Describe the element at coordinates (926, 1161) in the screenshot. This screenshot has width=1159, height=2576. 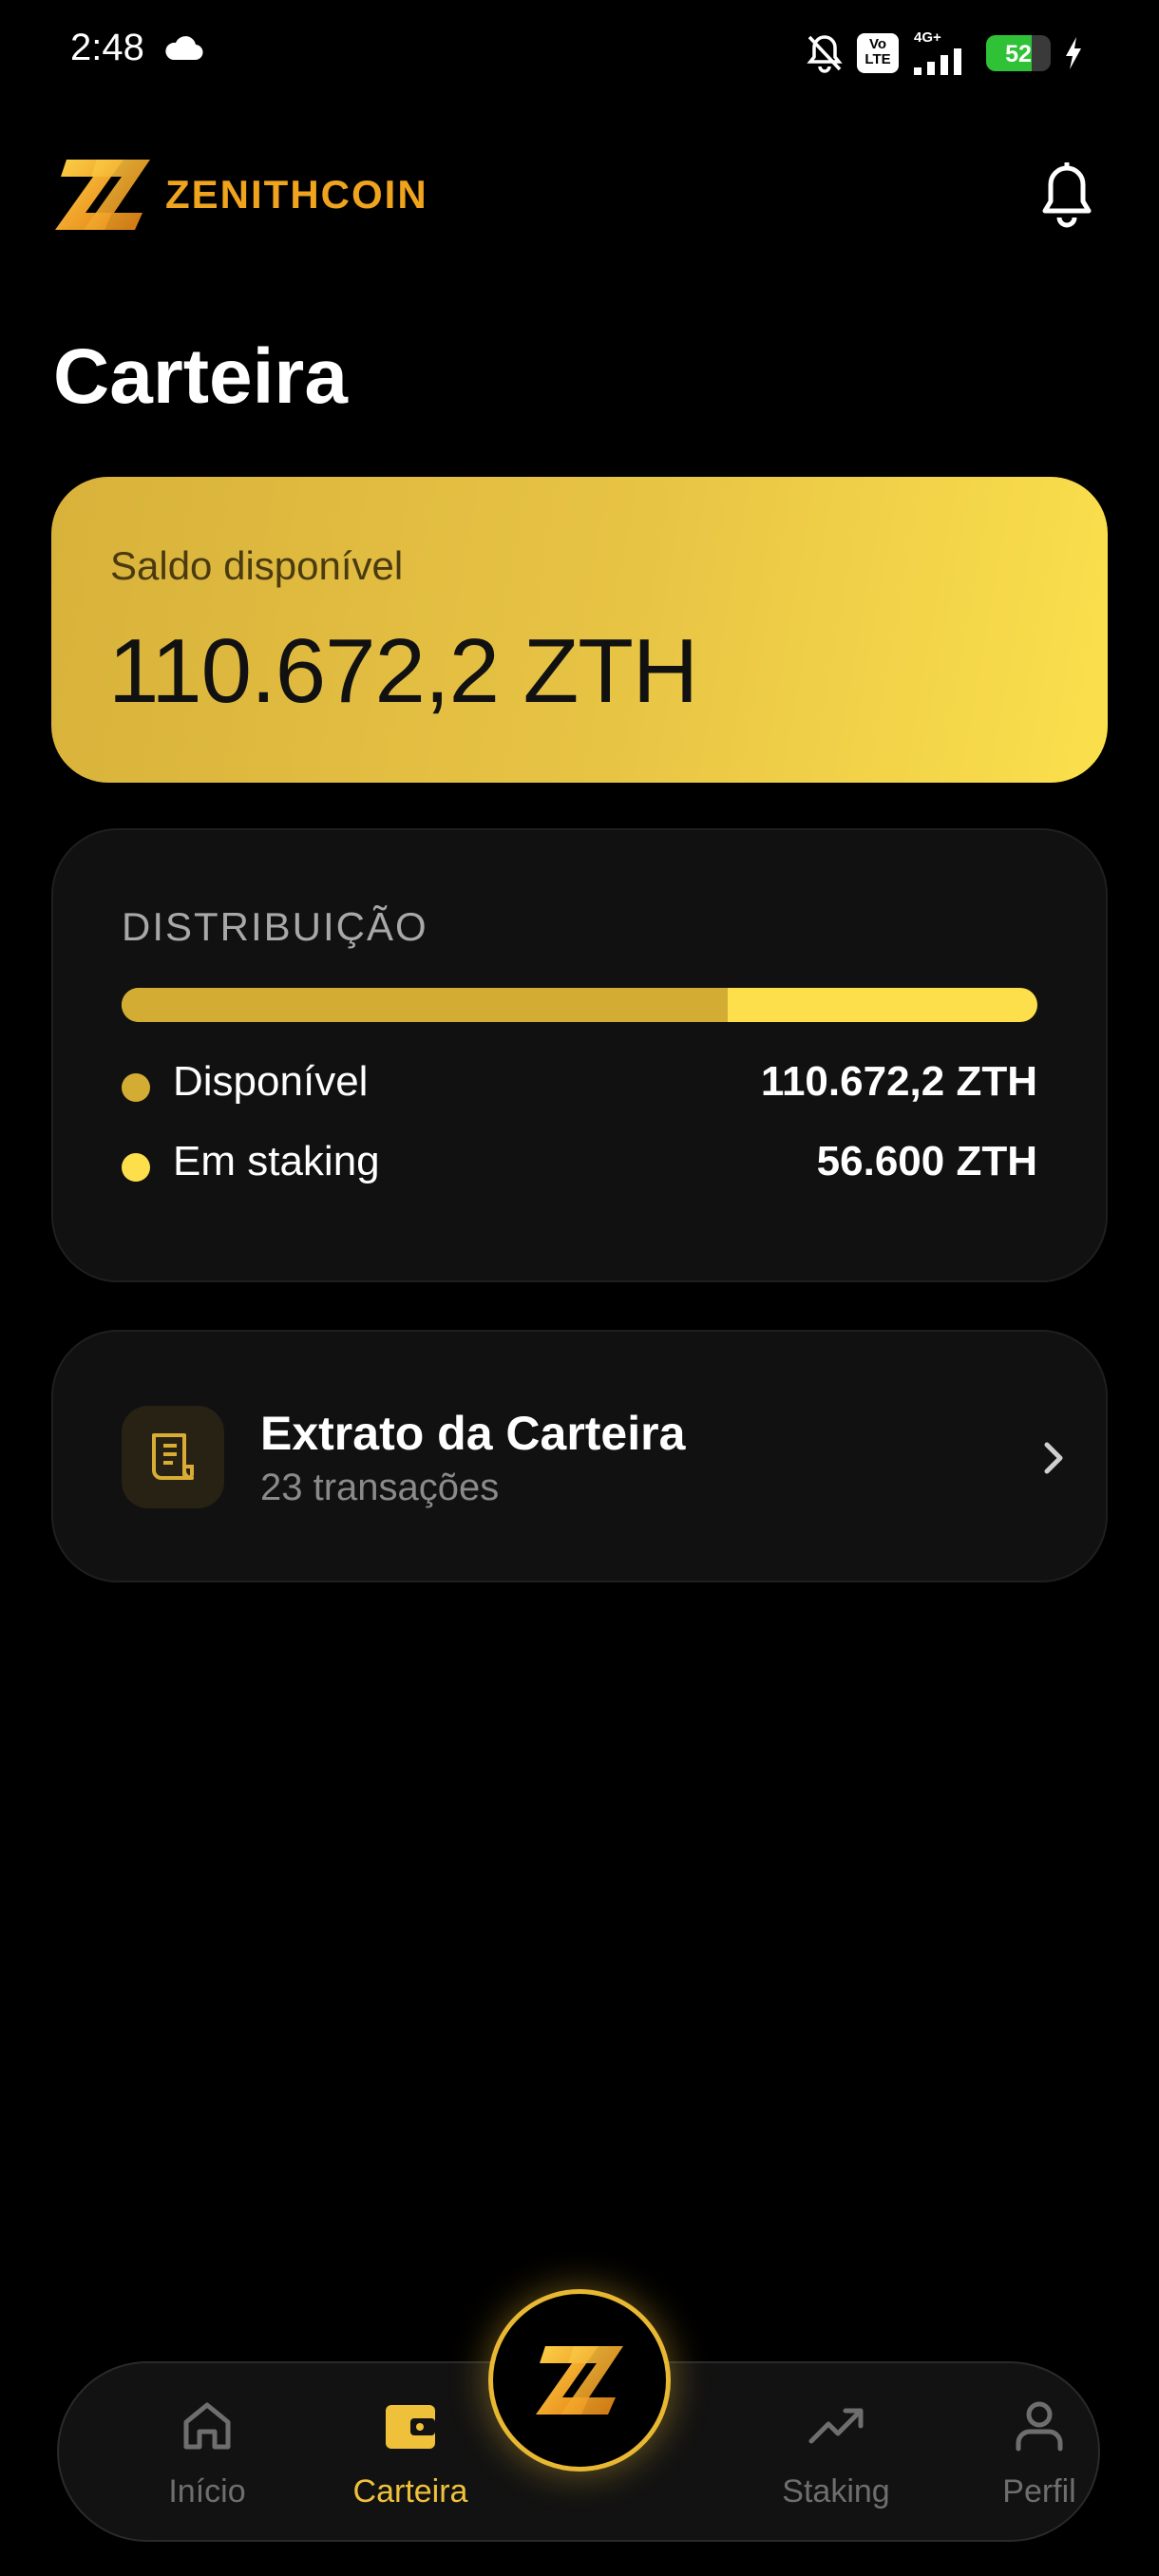
I see `distribution-value: 56.600 ZTH` at that location.